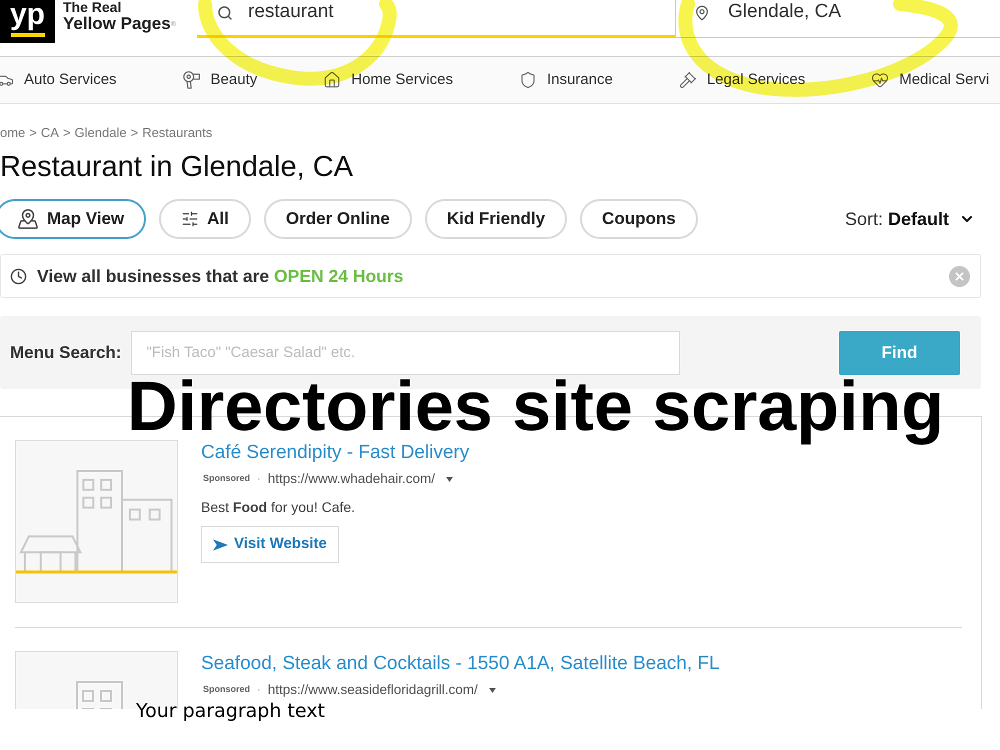 The width and height of the screenshot is (1000, 750). I want to click on filter-chip: All, so click(205, 219).